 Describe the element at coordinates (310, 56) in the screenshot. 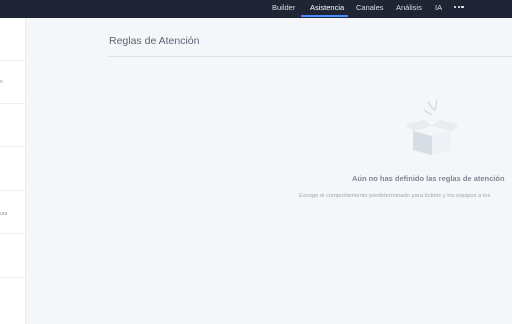

I see `title-divider` at that location.